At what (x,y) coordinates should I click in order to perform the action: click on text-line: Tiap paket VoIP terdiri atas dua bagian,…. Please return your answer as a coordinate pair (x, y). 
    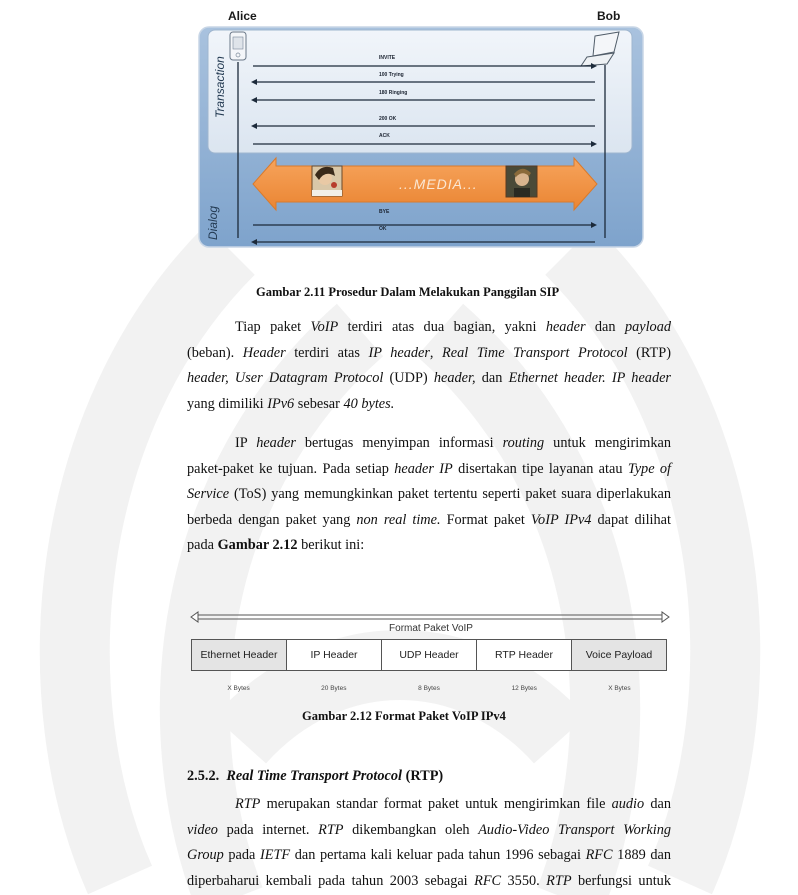
    Looking at the image, I should click on (453, 327).